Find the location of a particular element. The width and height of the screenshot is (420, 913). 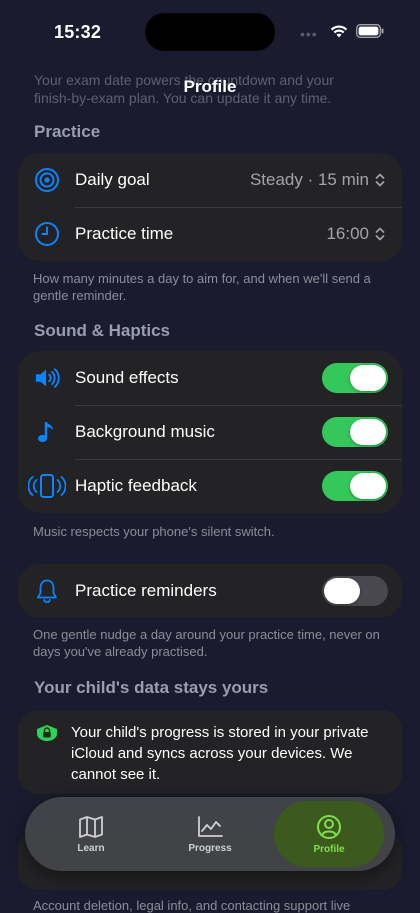

haptic-toggle is located at coordinates (355, 486).